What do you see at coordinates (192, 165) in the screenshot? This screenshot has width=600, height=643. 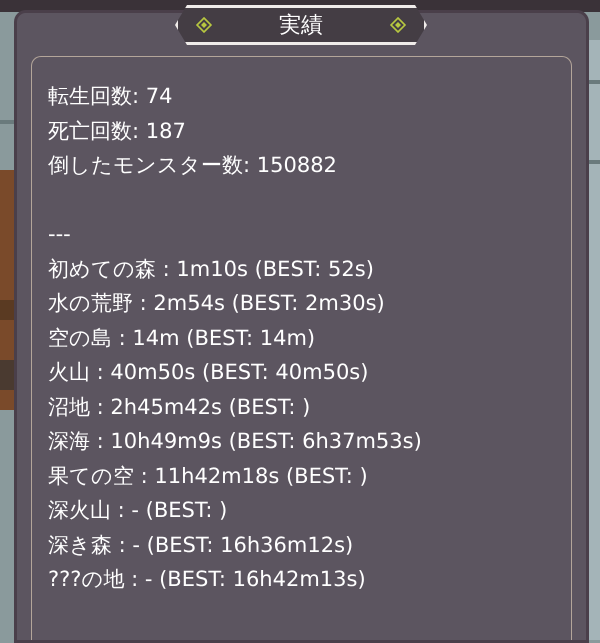 I see `stat-text: 倒したモンスター数: 150882` at bounding box center [192, 165].